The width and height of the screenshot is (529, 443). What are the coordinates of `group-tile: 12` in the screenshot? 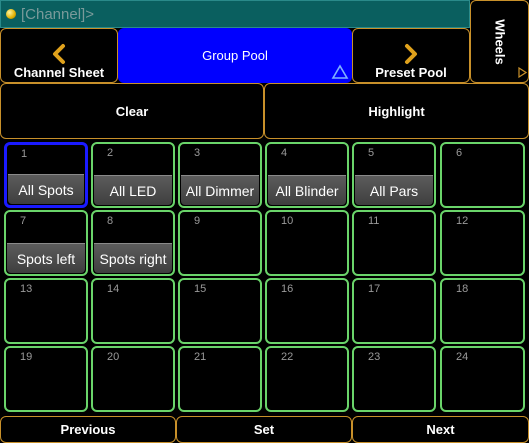 It's located at (482, 243).